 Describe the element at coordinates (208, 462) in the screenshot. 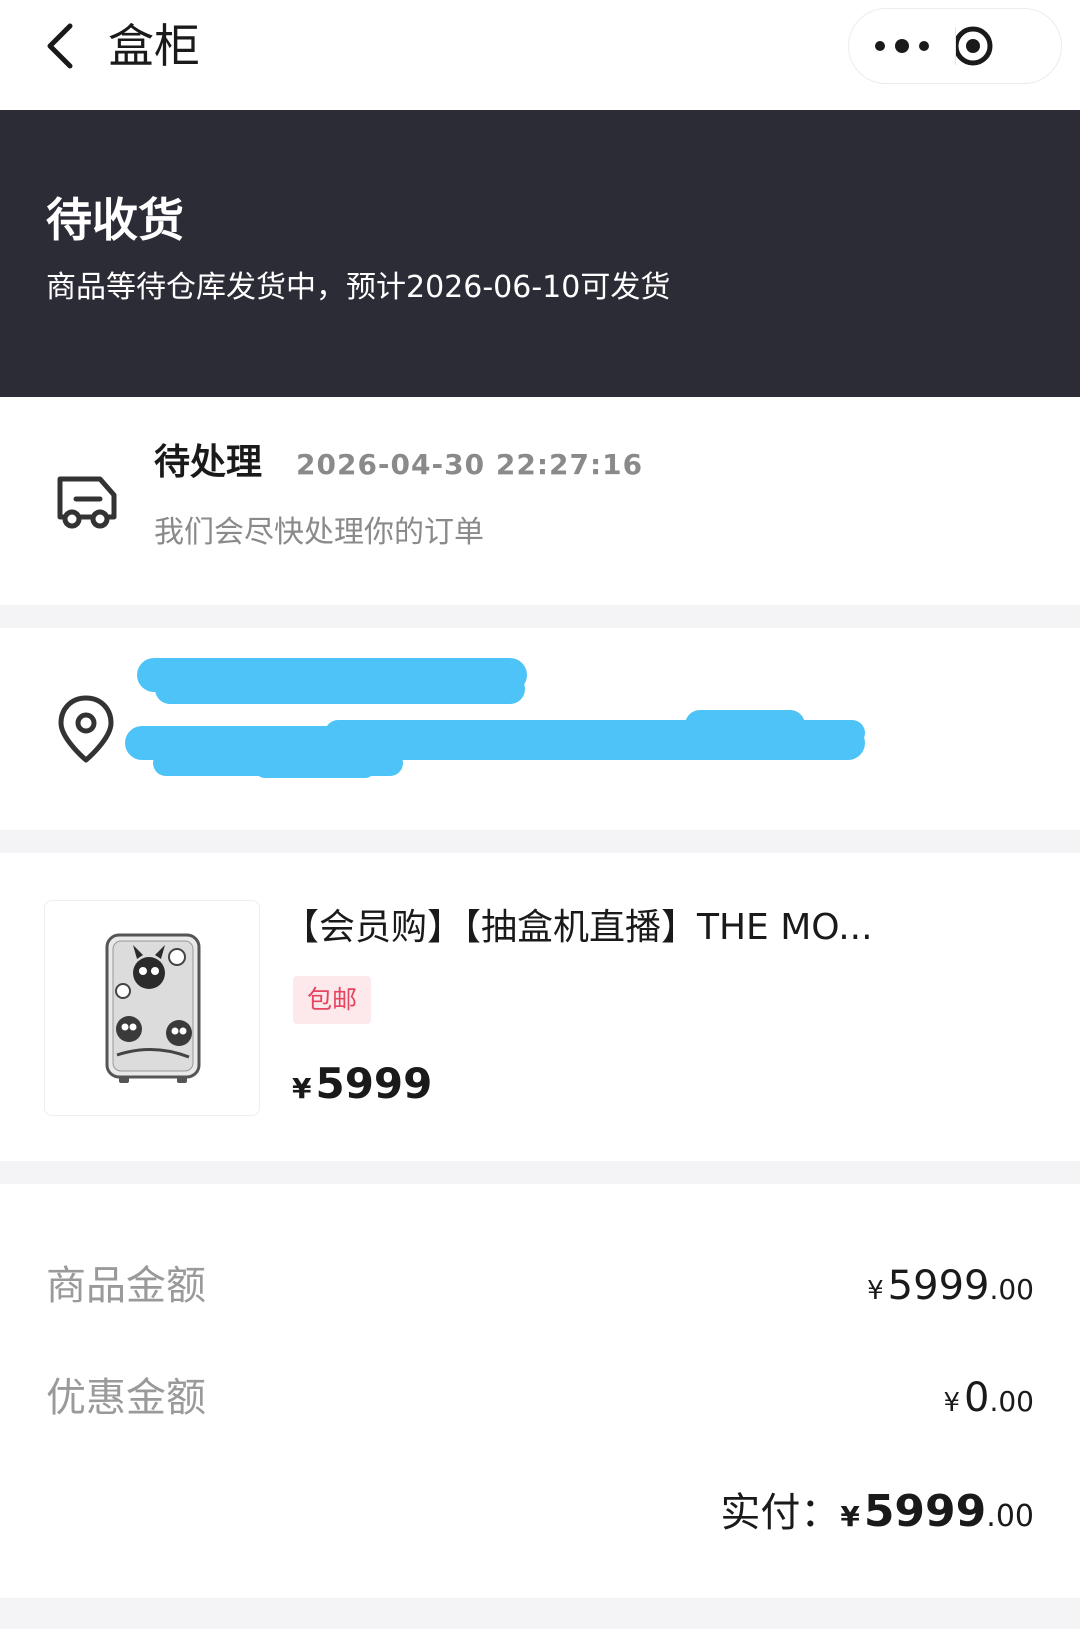

I see `processing-status: 待处理` at that location.